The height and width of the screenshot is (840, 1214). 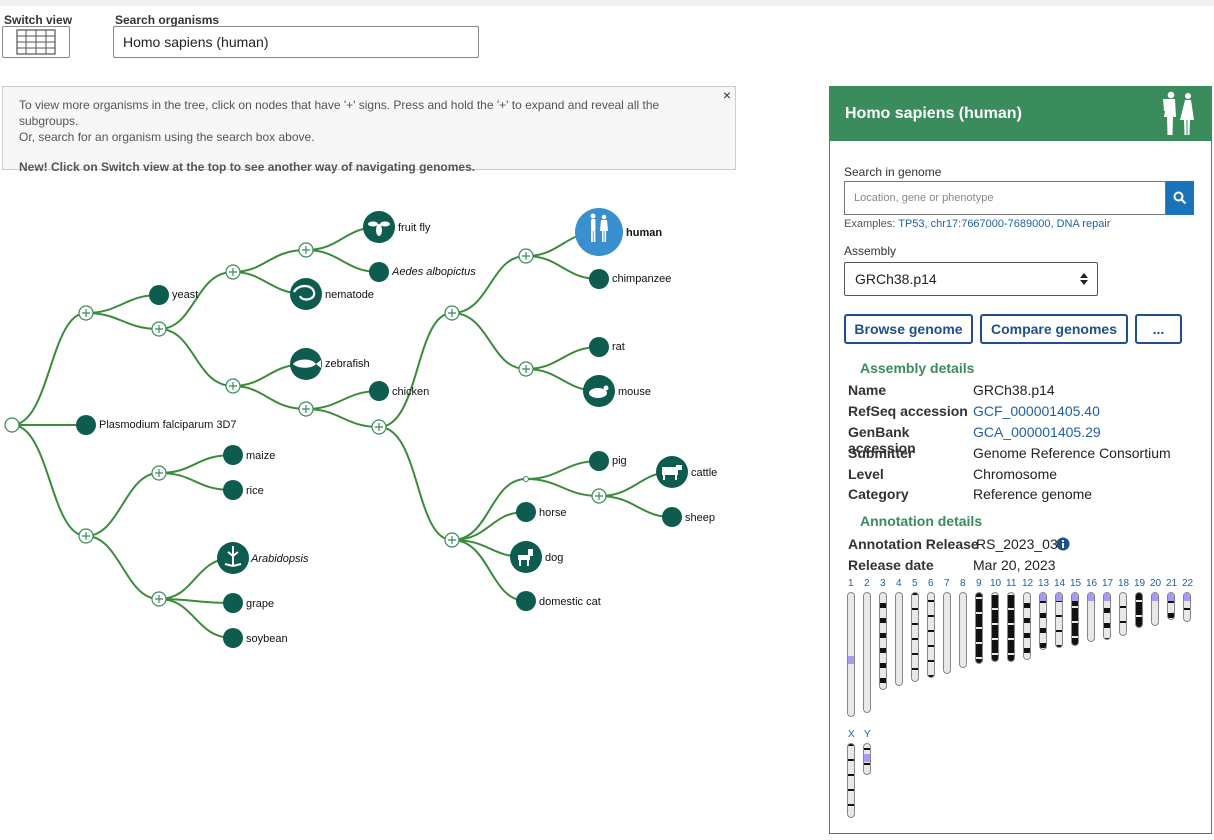 I want to click on organism-node-chimpanzee, so click(x=599, y=279).